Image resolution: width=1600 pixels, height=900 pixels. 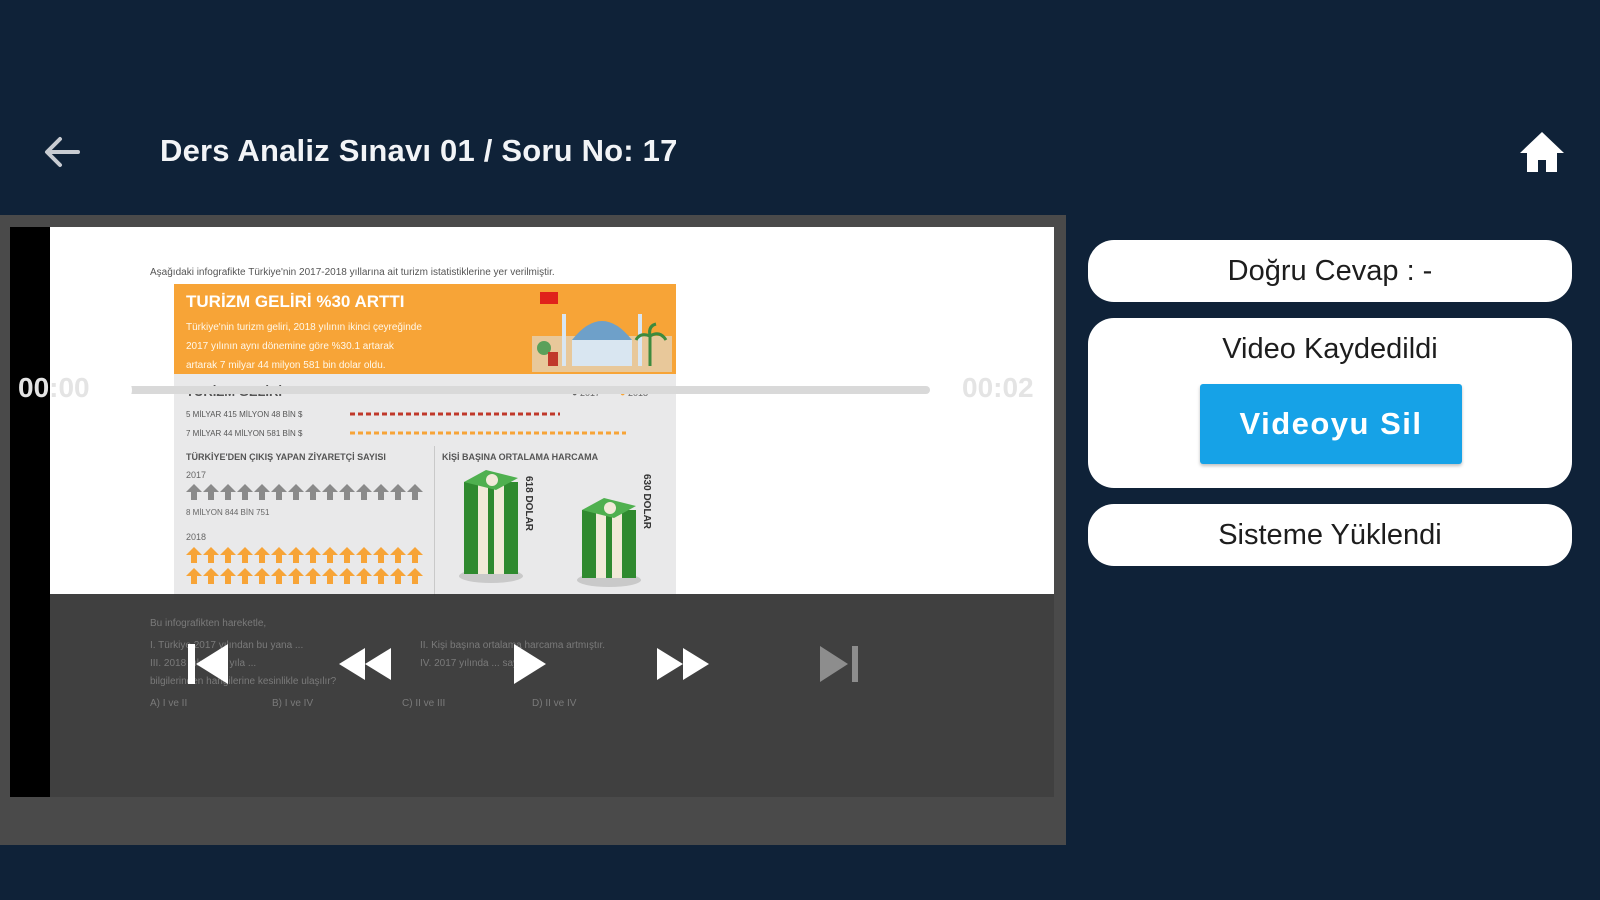 What do you see at coordinates (424, 703) in the screenshot?
I see `ghost-text: C) II ve III` at bounding box center [424, 703].